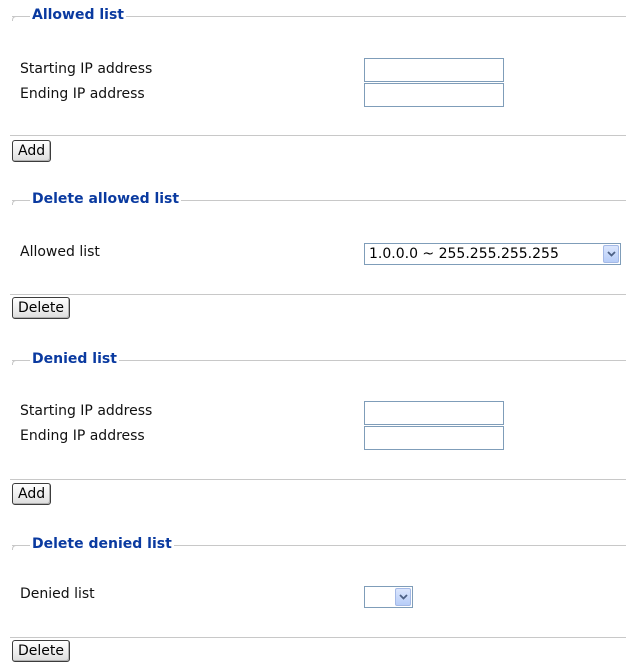  I want to click on allowed-end-ip-input, so click(434, 95).